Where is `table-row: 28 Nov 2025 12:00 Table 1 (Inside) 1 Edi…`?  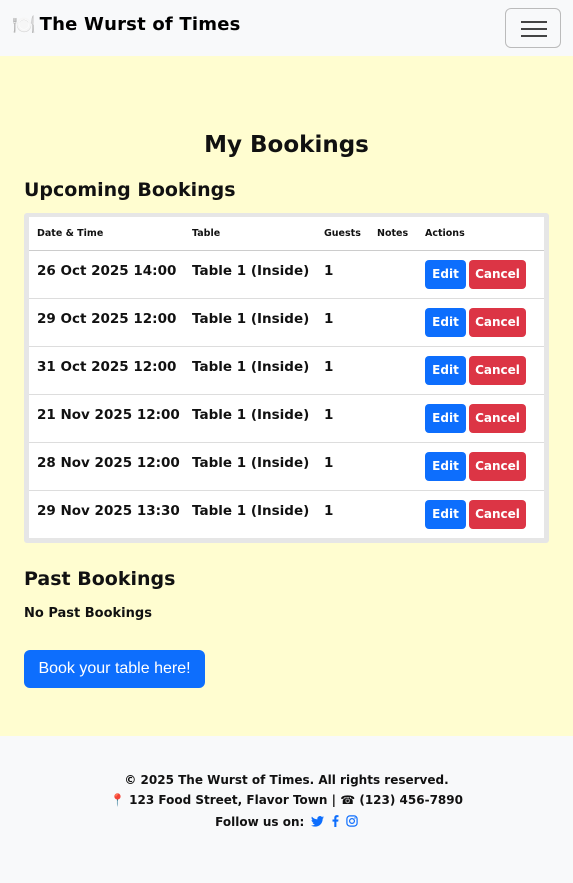 table-row: 28 Nov 2025 12:00 Table 1 (Inside) 1 Edi… is located at coordinates (286, 466).